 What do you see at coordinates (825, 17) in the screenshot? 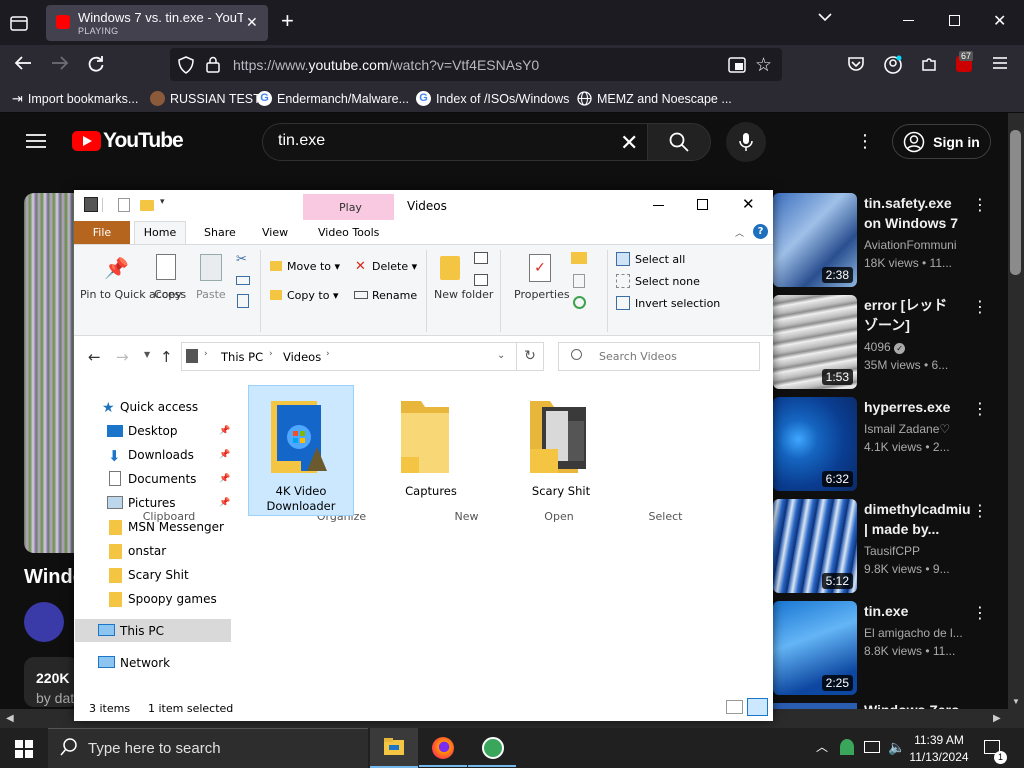
I see `list-tabs-chevron-icon` at bounding box center [825, 17].